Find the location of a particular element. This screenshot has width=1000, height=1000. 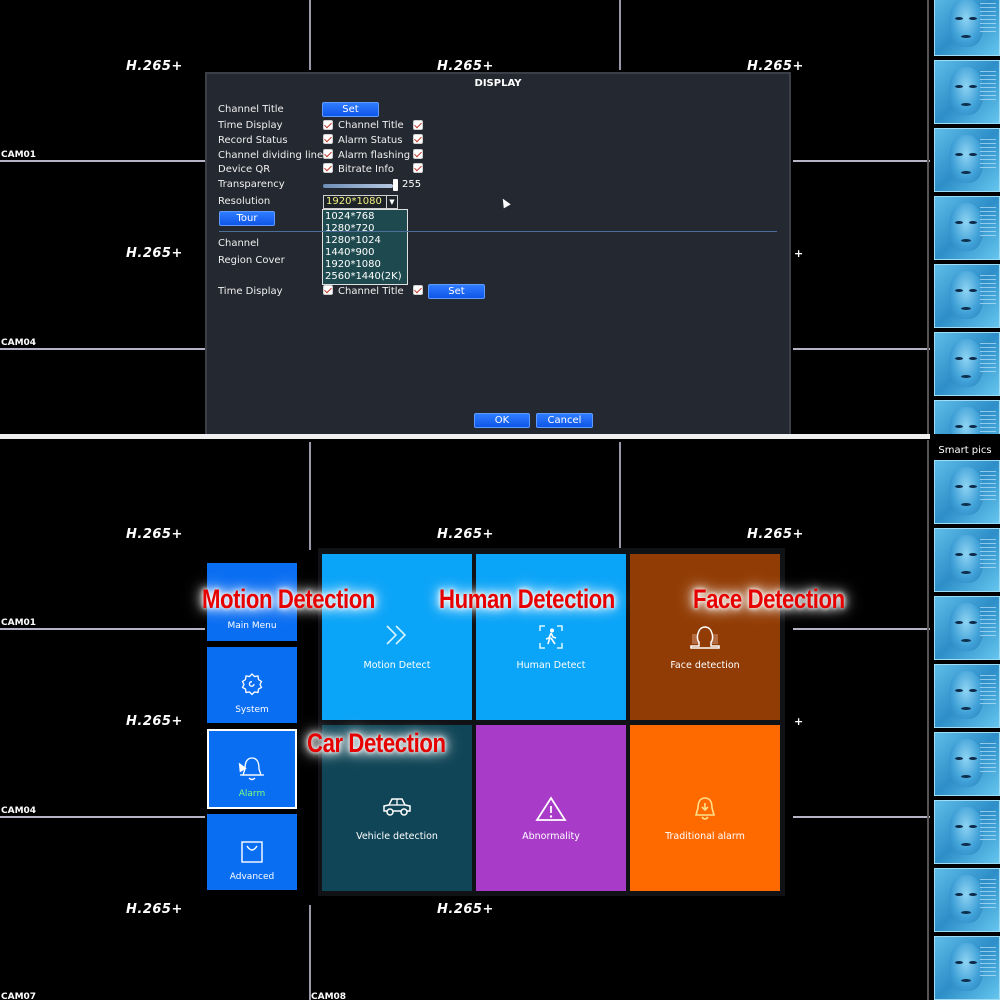

resolution-option: 1280*720 is located at coordinates (350, 229).